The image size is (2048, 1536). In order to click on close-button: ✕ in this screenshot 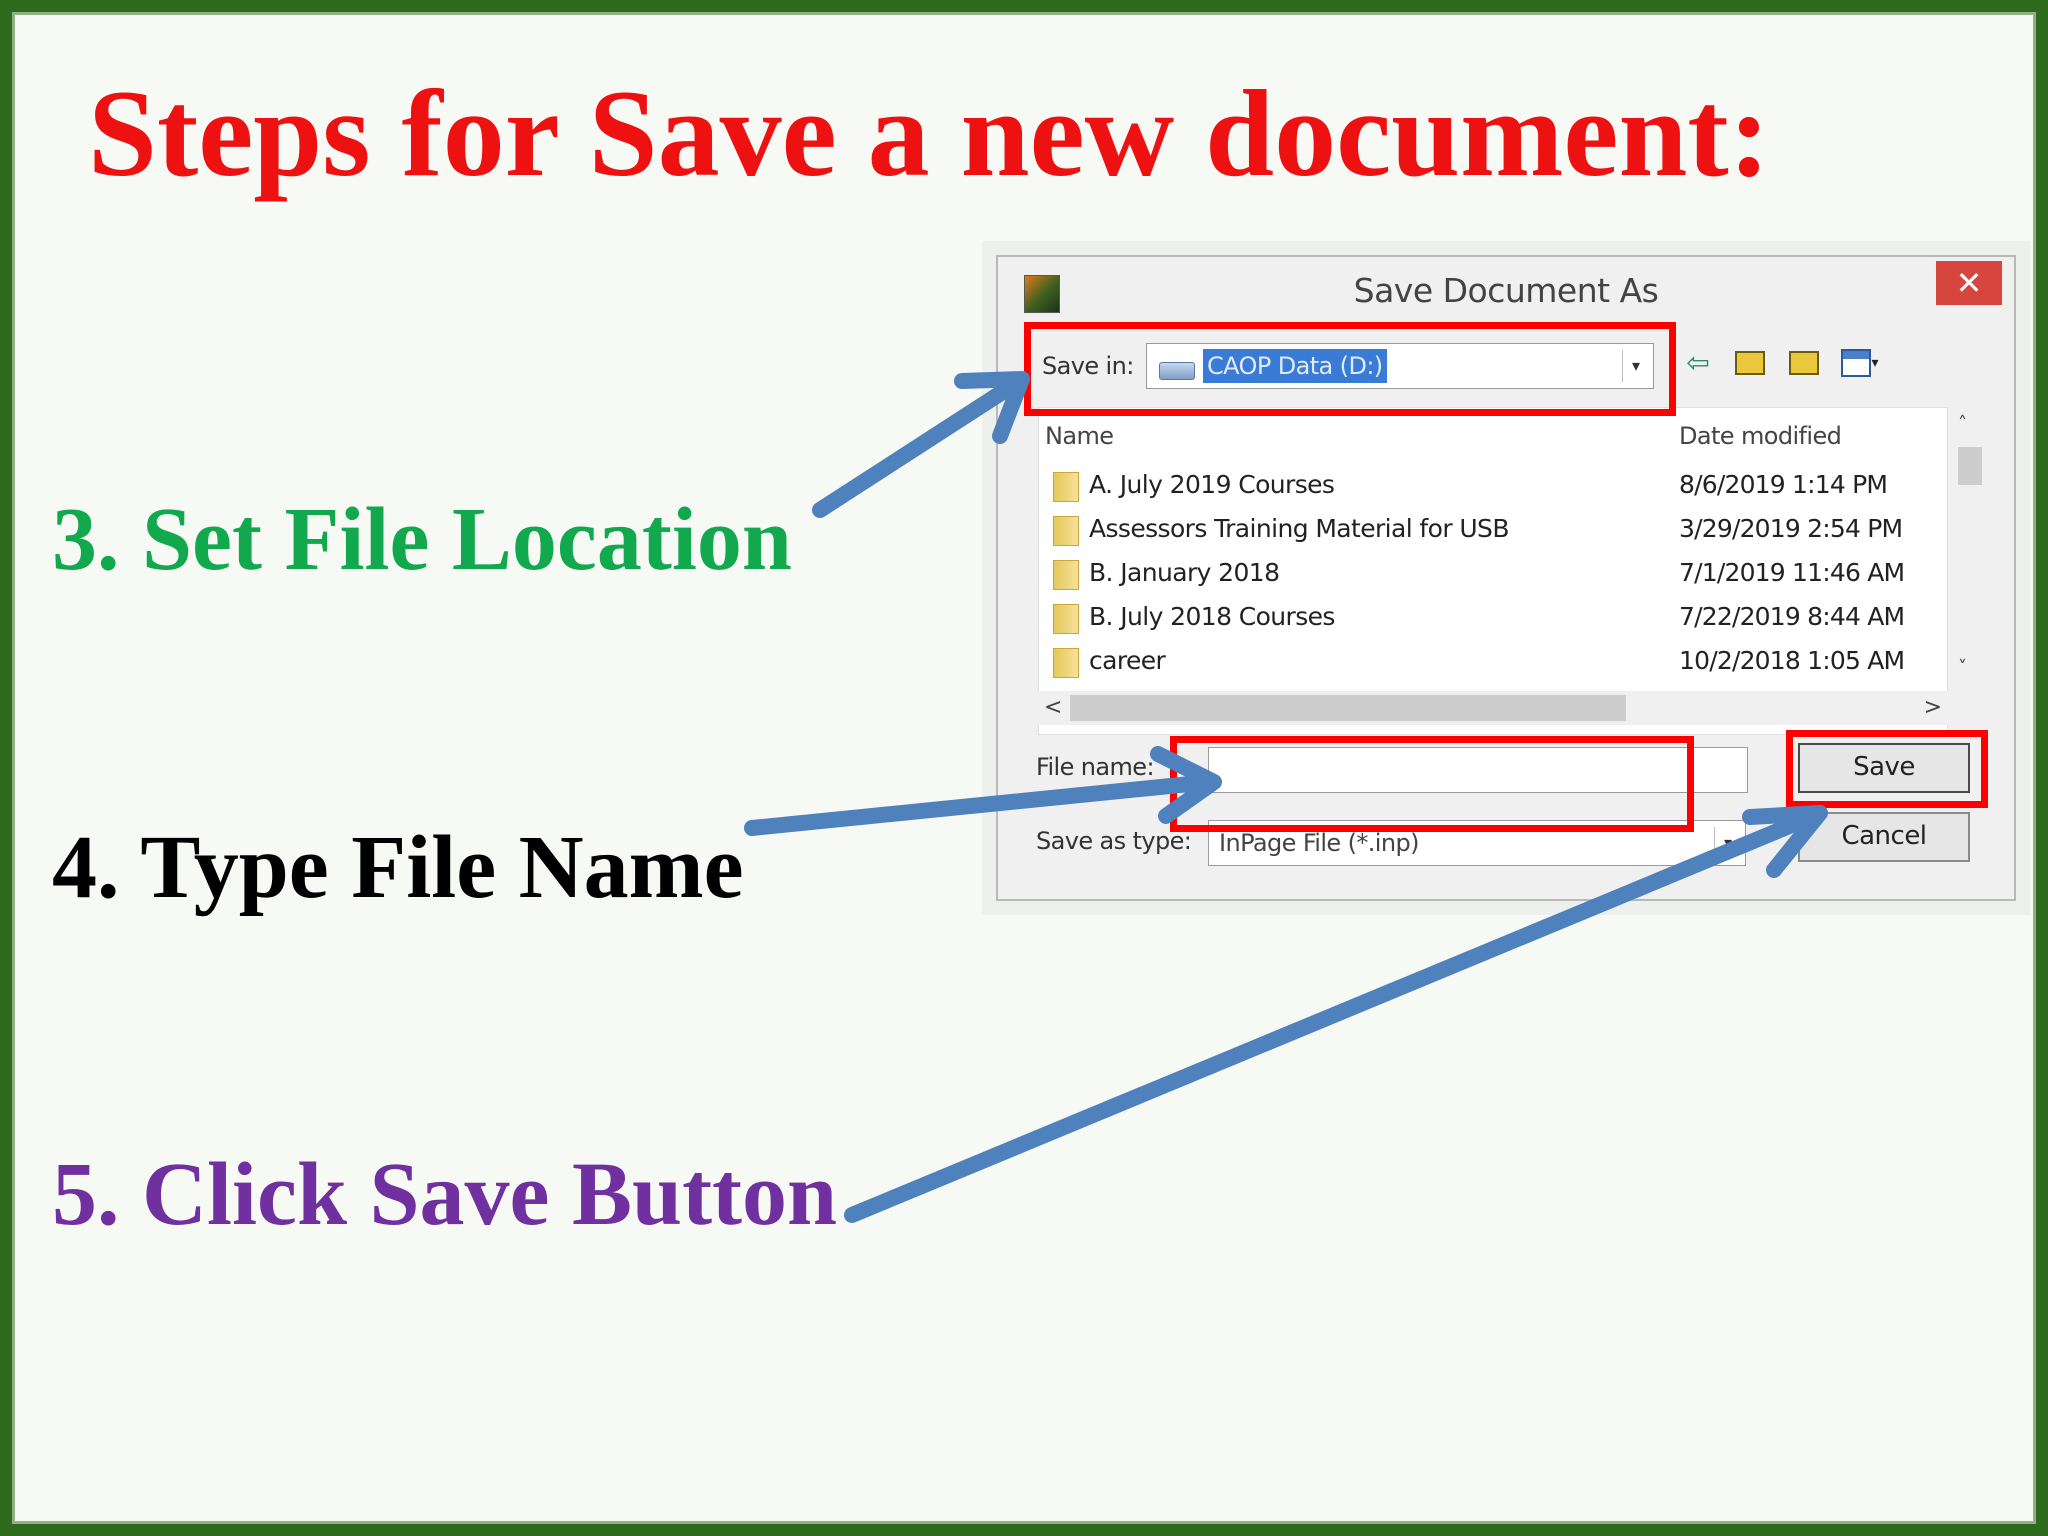, I will do `click(1969, 283)`.